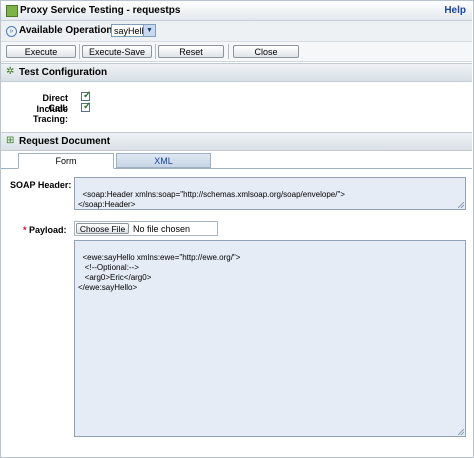  What do you see at coordinates (236, 72) in the screenshot?
I see `test-configuration-header: ✲ Test Configuration` at bounding box center [236, 72].